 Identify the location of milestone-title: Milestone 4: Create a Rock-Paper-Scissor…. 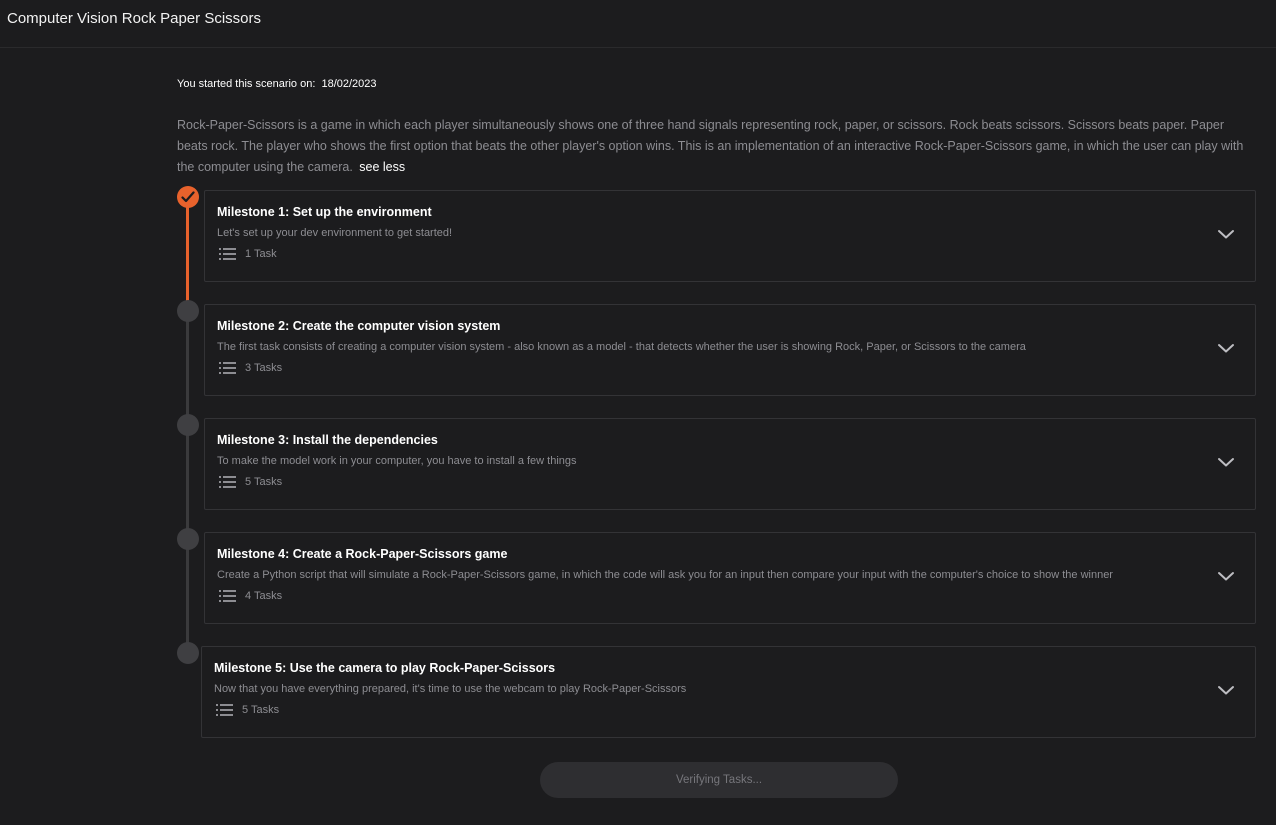
(362, 554).